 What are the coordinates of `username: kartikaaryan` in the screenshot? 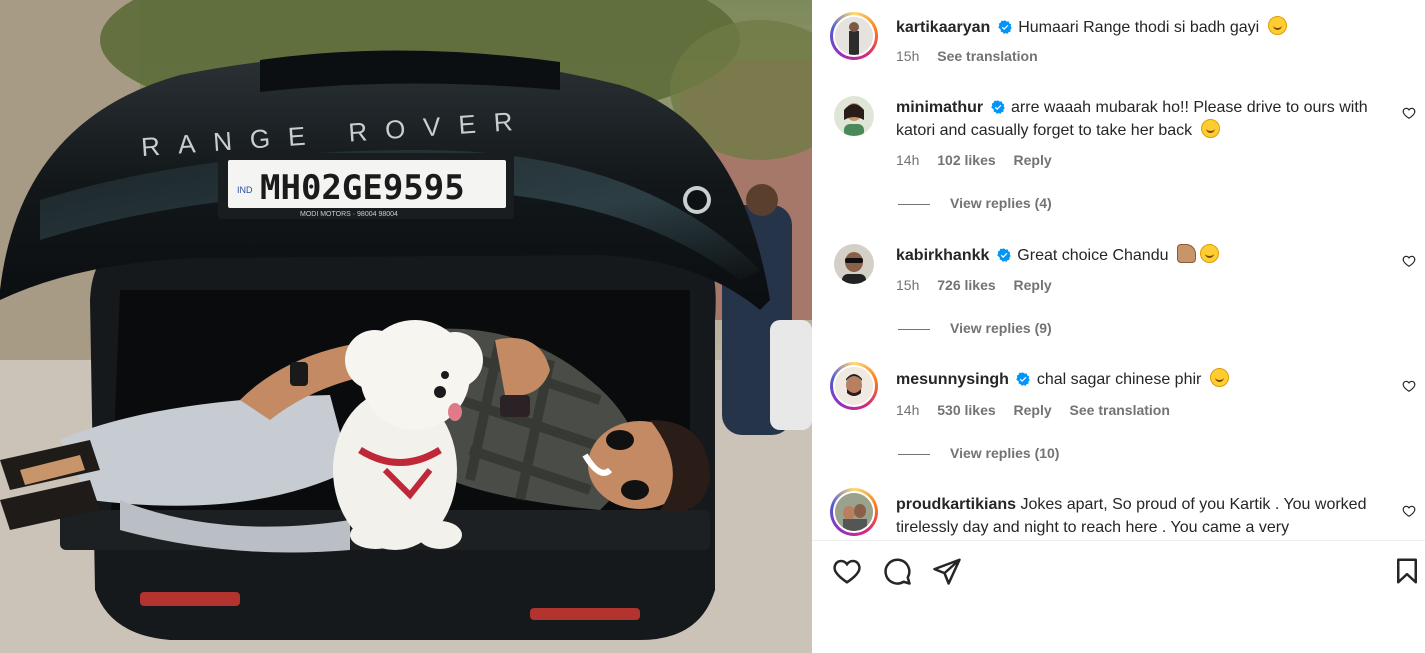 It's located at (943, 27).